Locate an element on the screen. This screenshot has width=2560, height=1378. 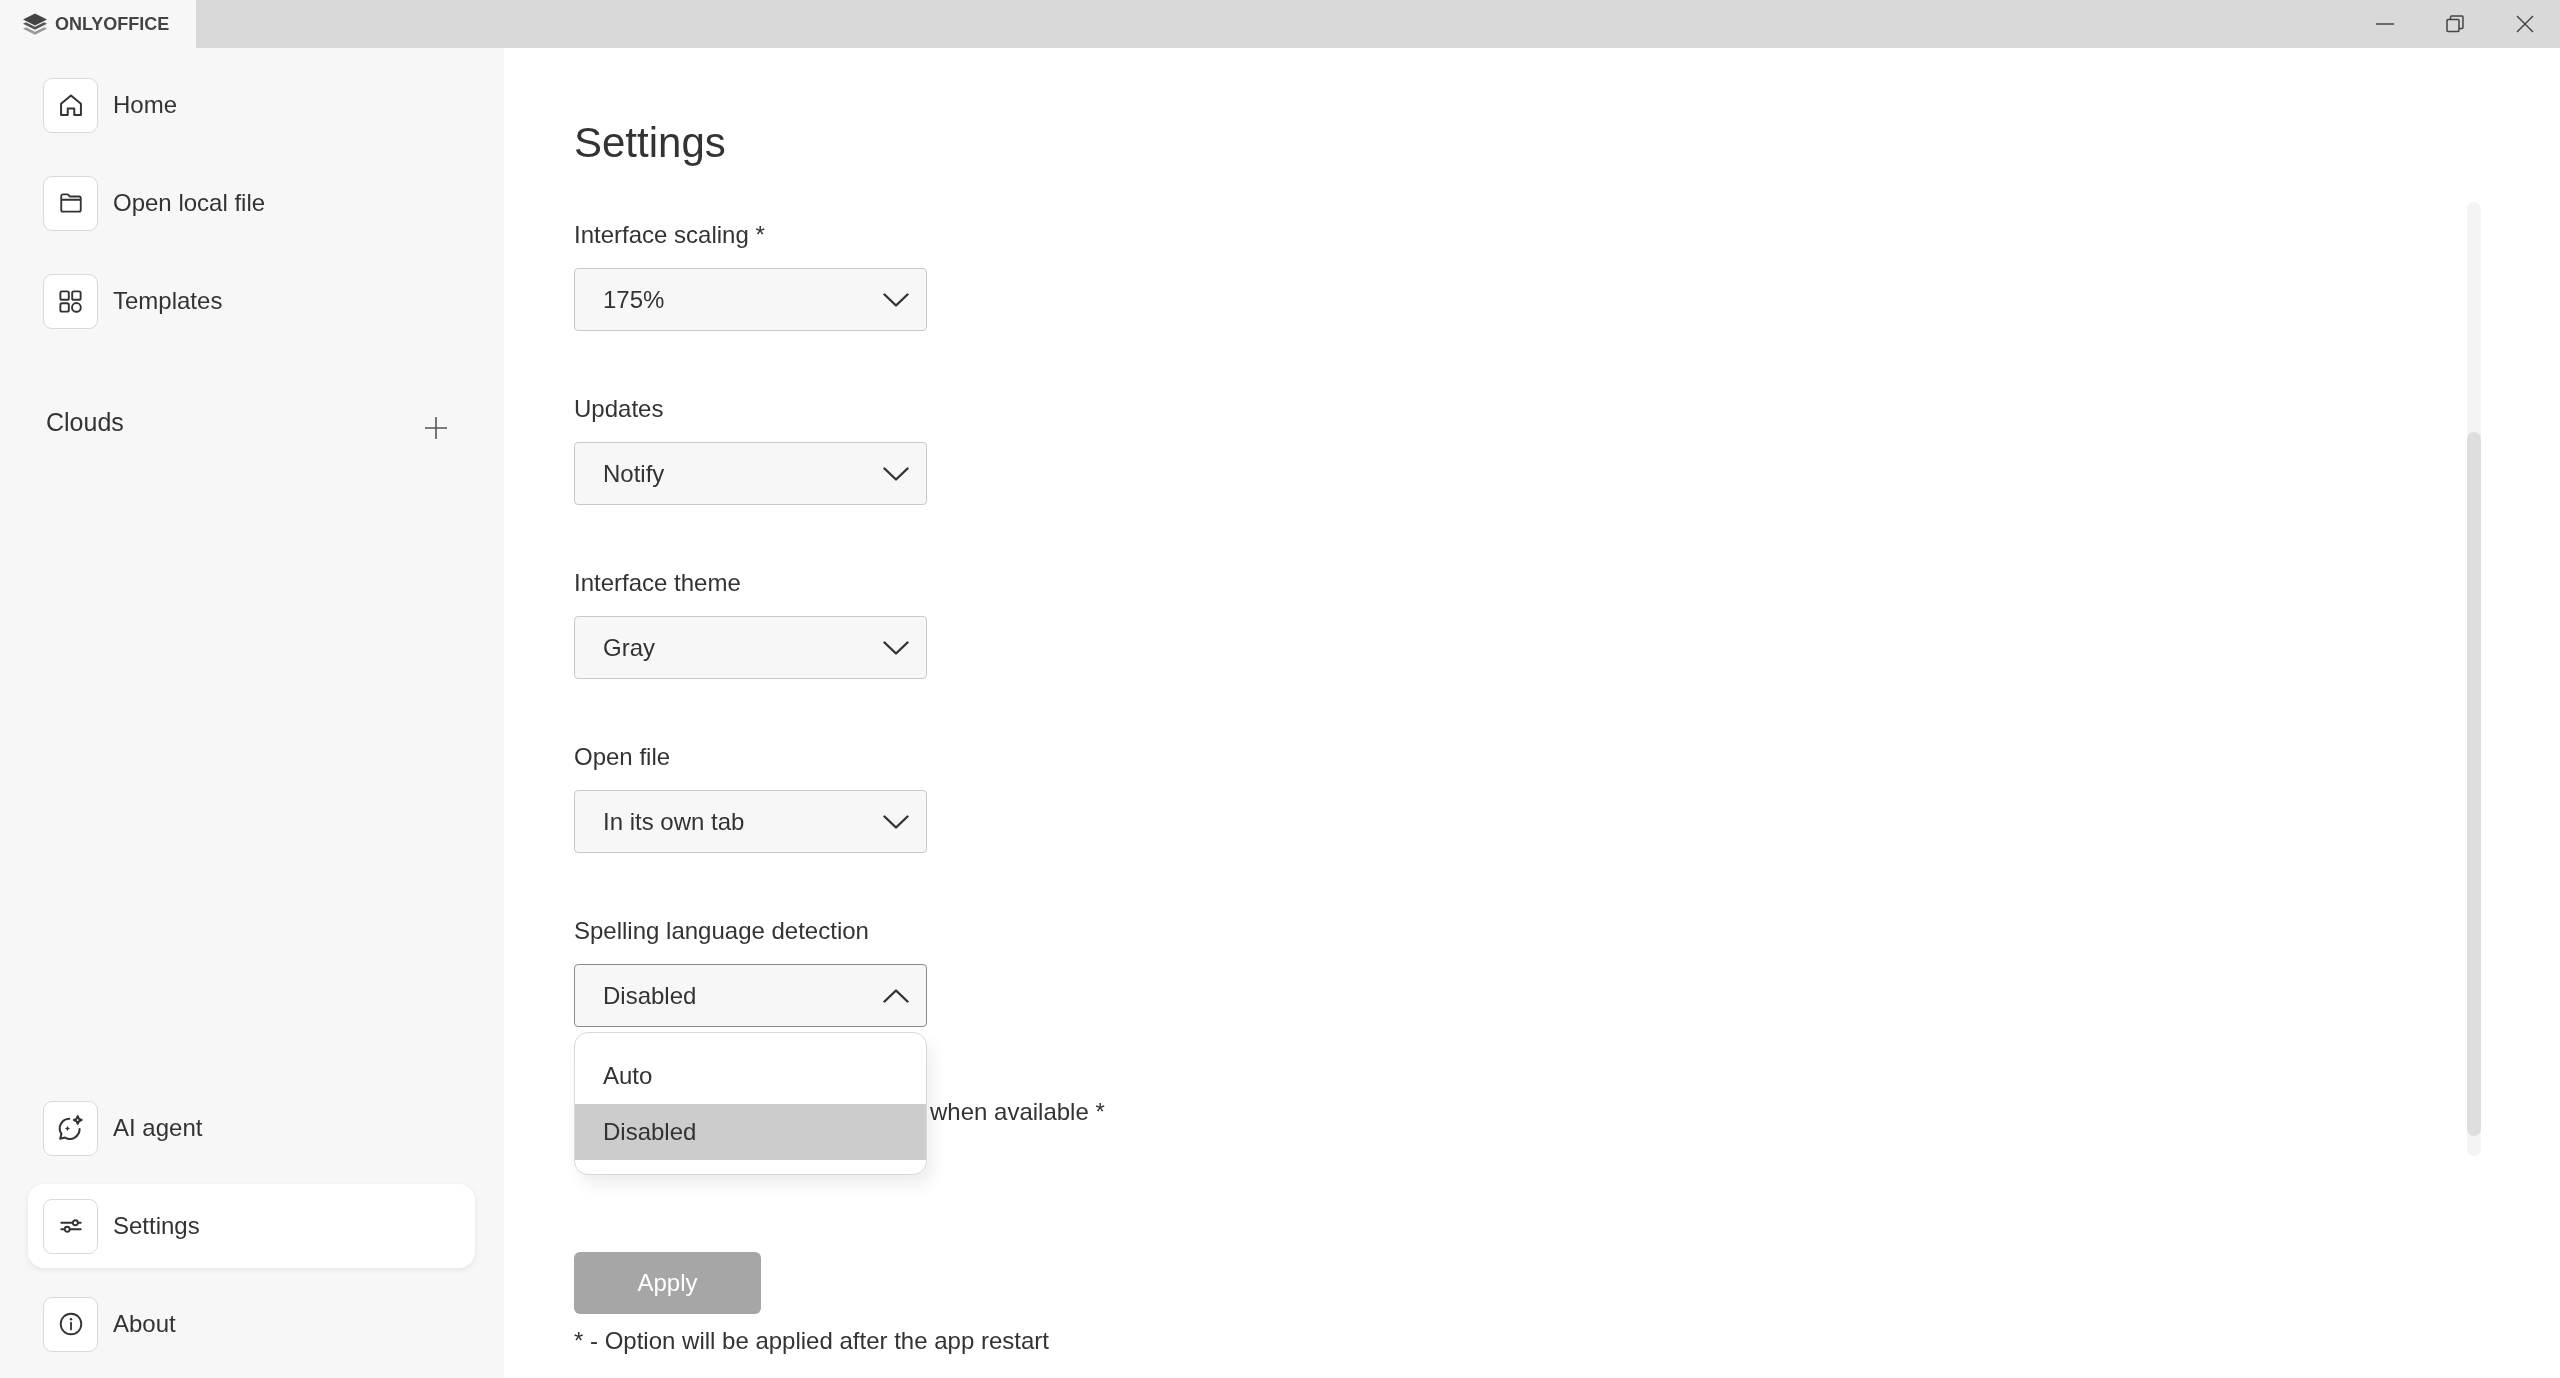
logo-tab: ONLYOFFICE is located at coordinates (98, 24).